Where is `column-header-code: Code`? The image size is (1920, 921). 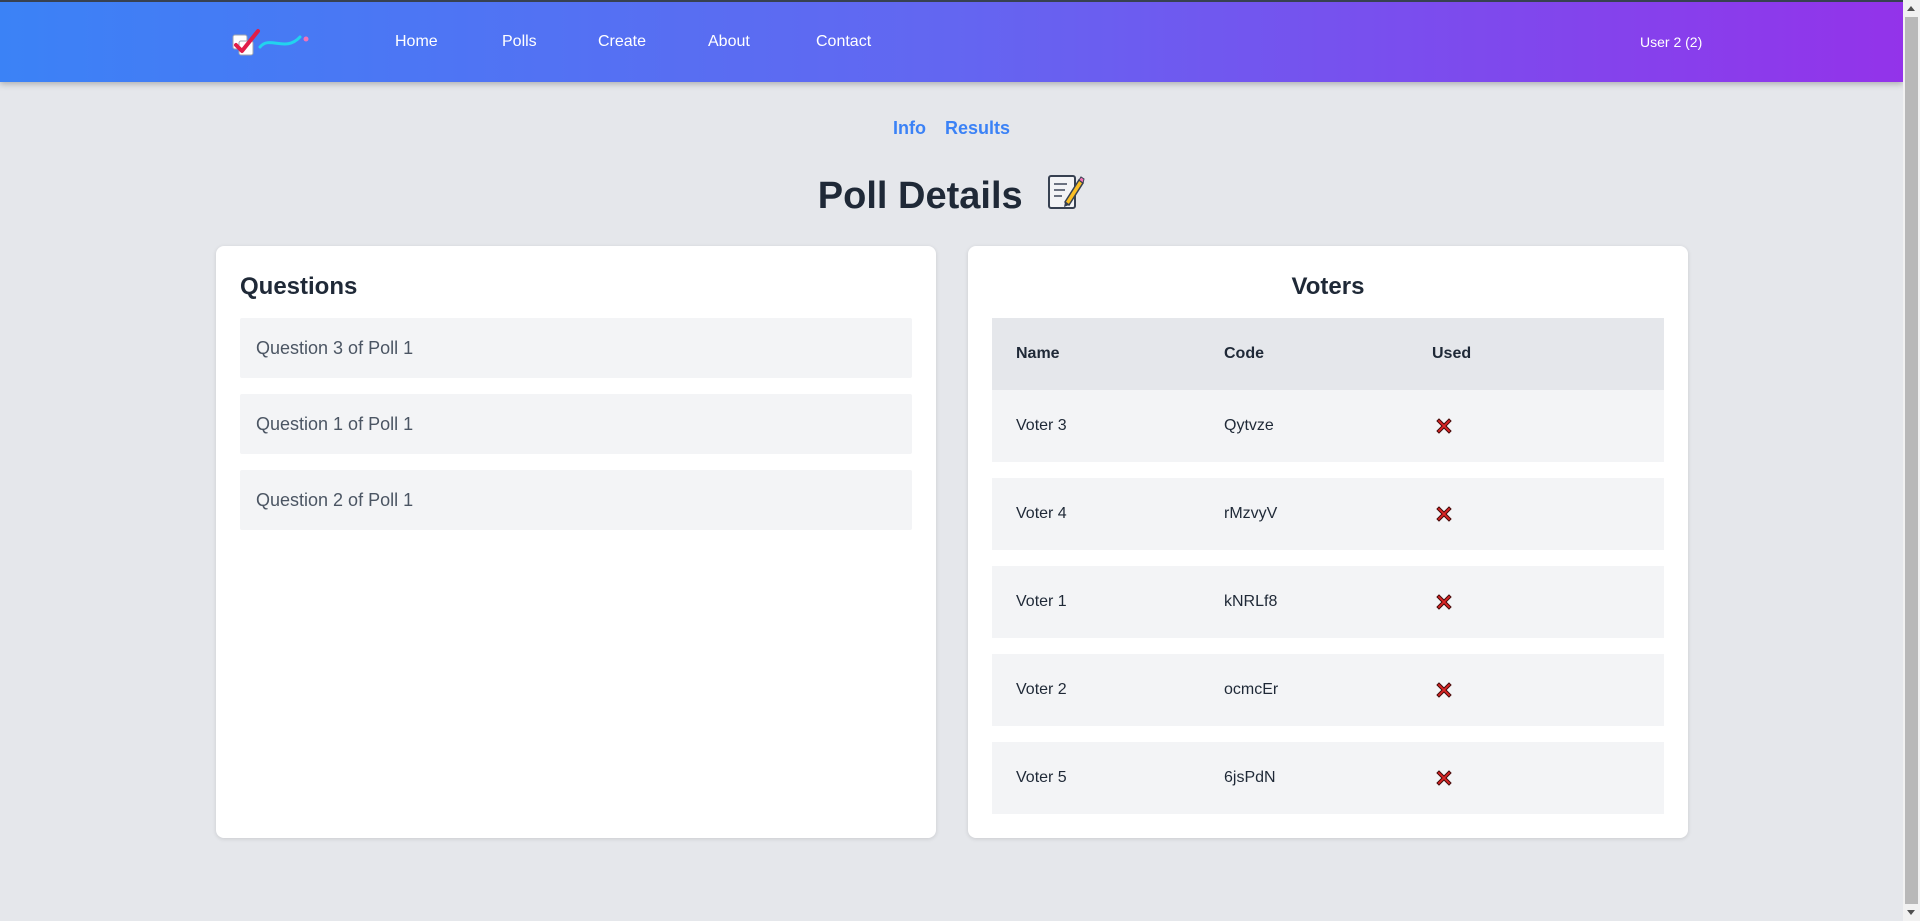 column-header-code: Code is located at coordinates (1244, 353).